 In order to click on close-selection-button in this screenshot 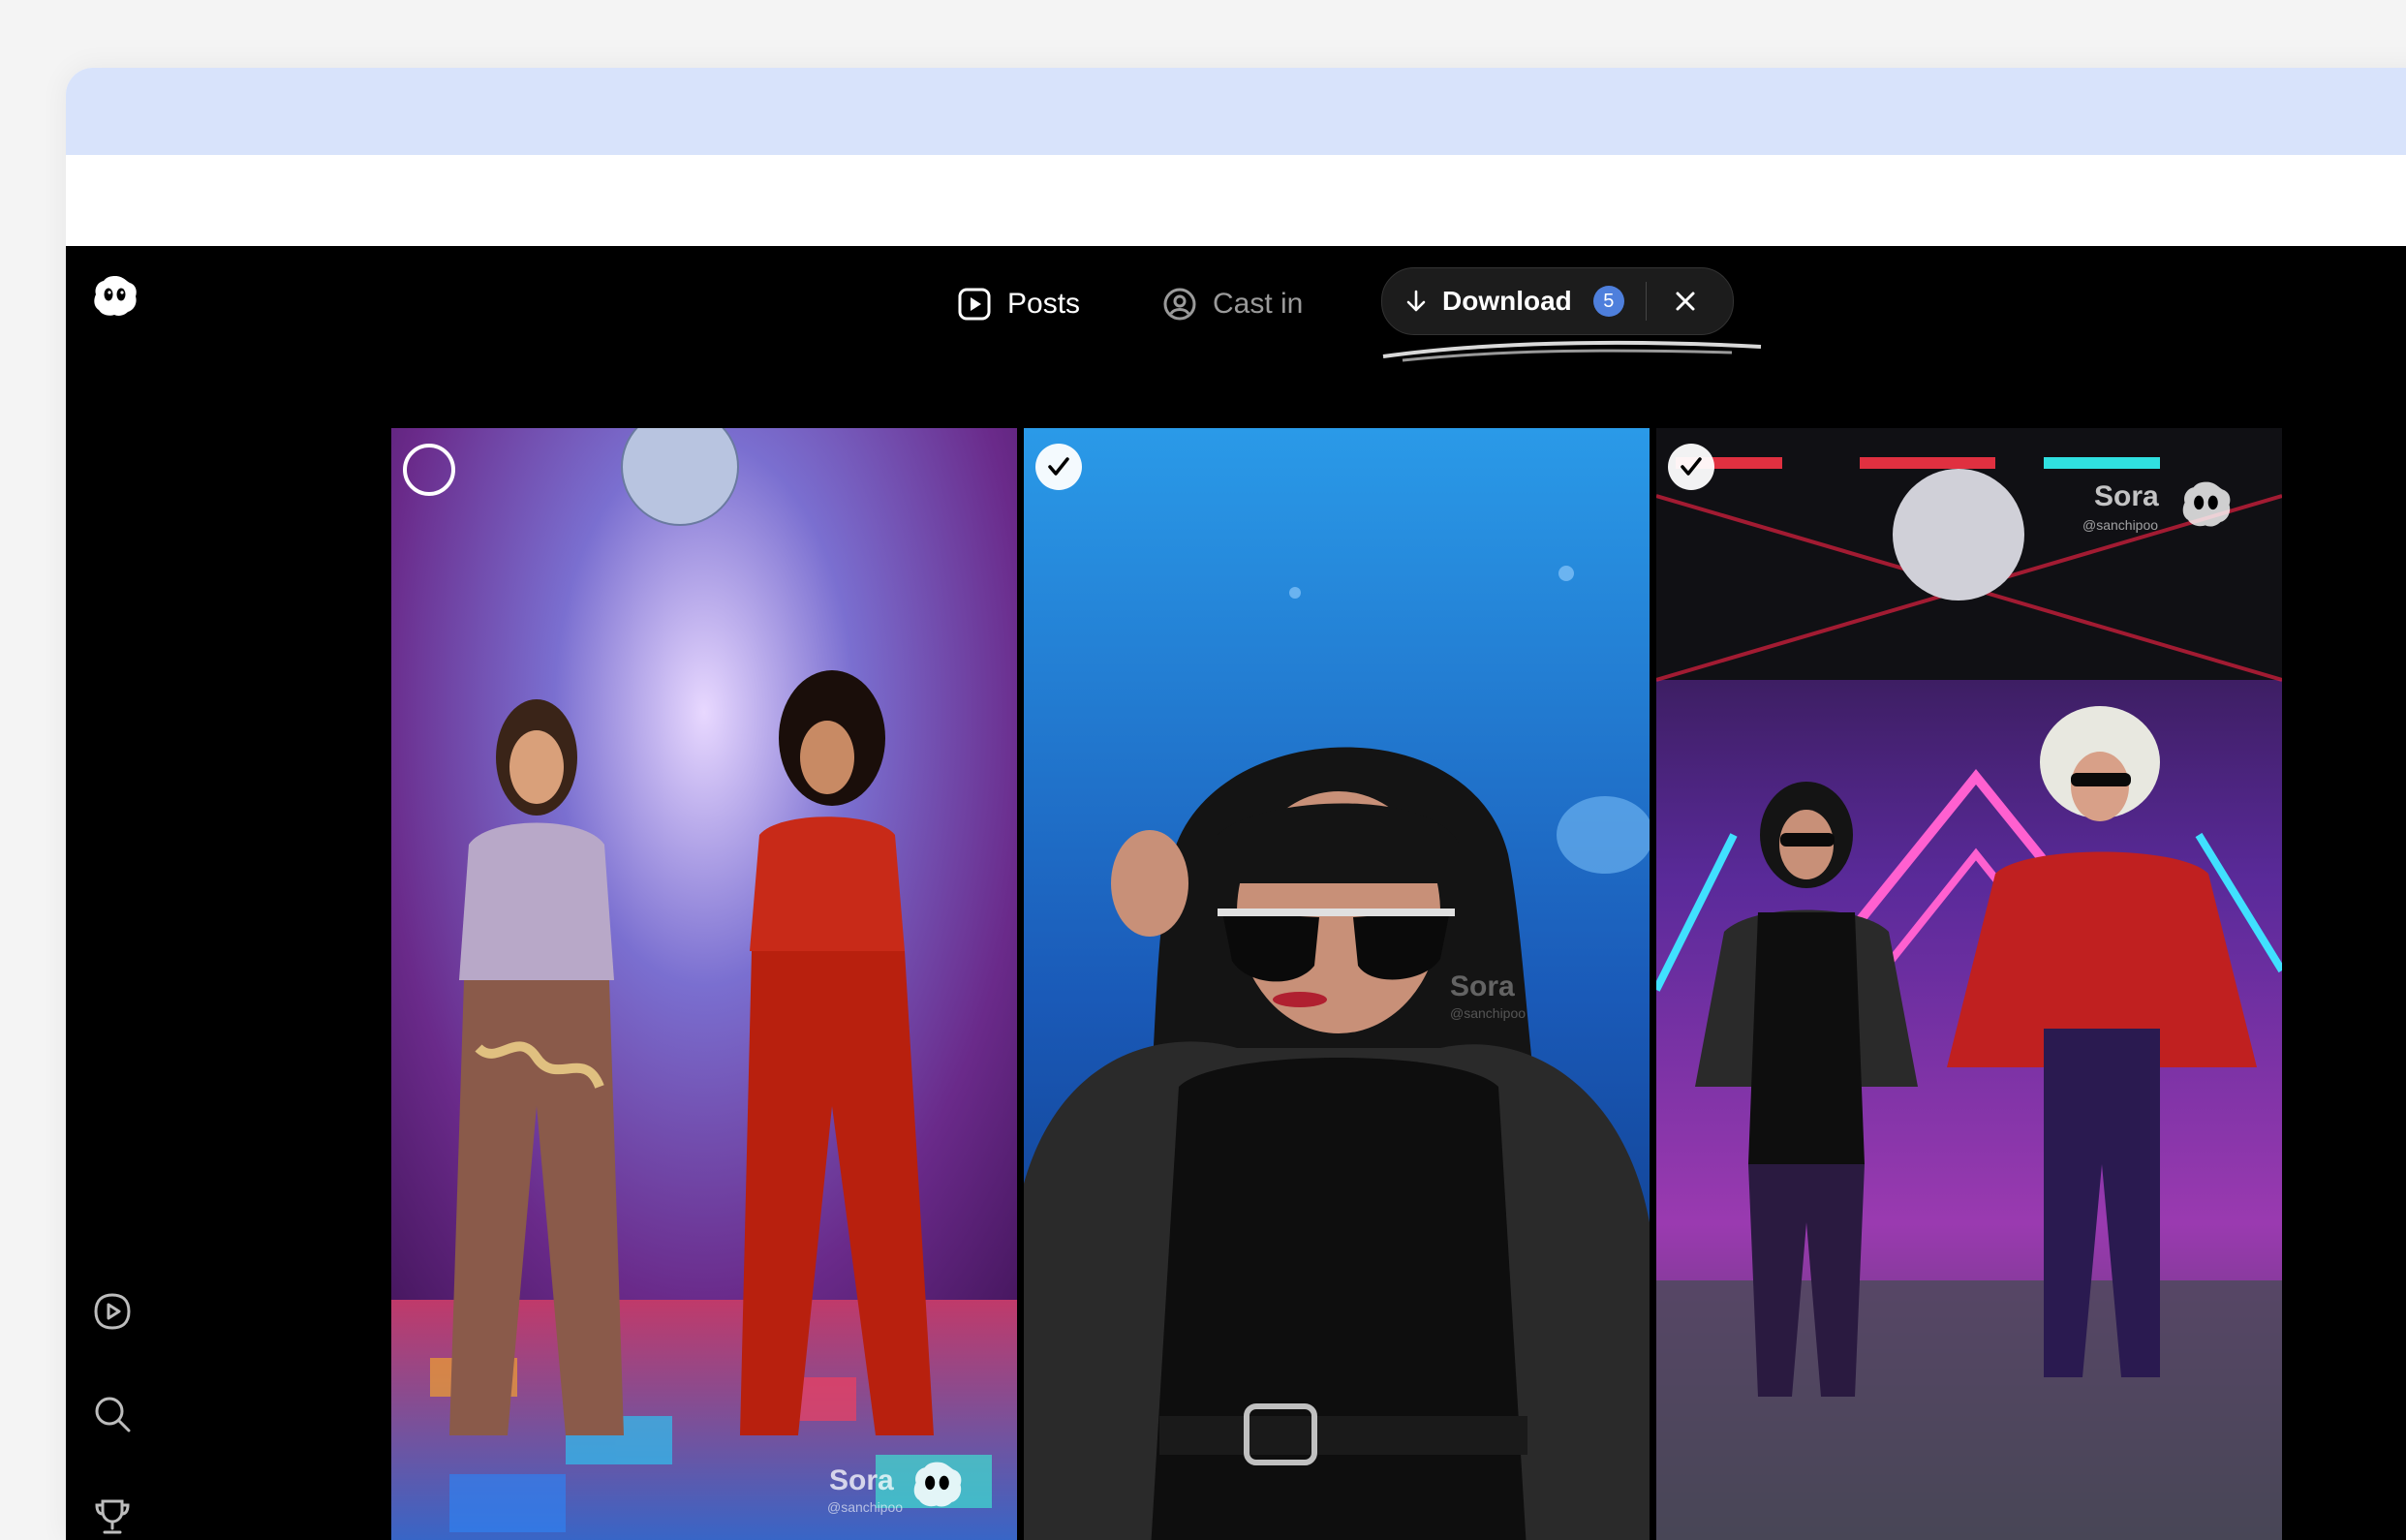, I will do `click(1685, 301)`.